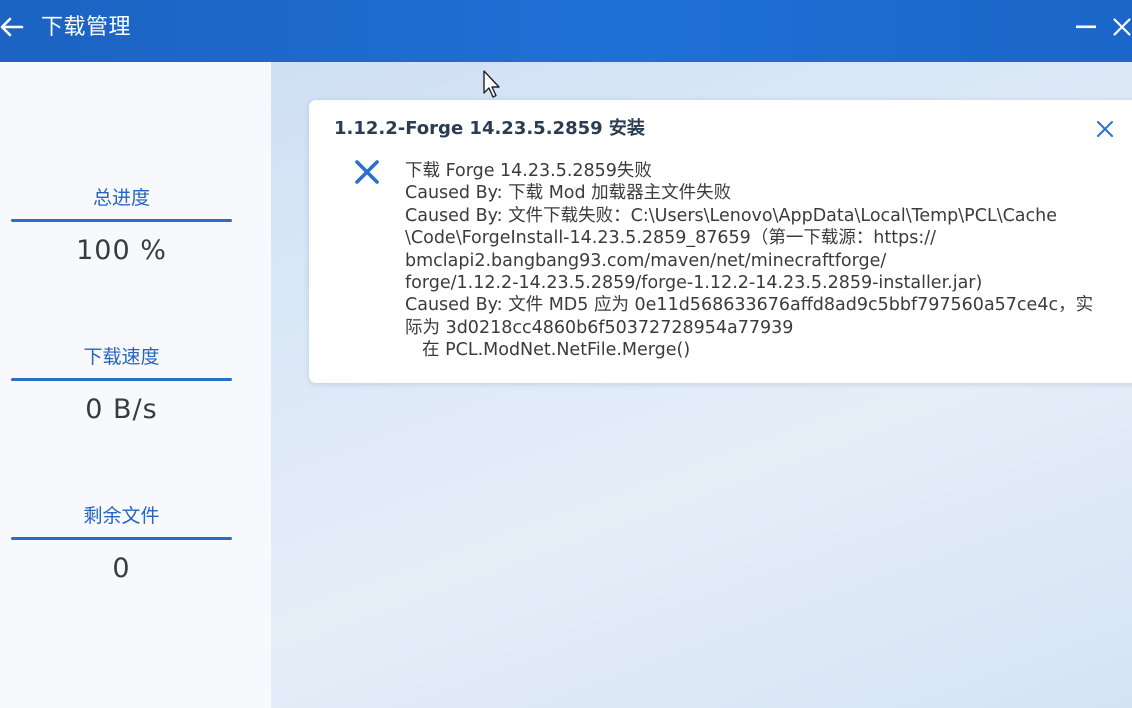  I want to click on minimize-button, so click(1086, 27).